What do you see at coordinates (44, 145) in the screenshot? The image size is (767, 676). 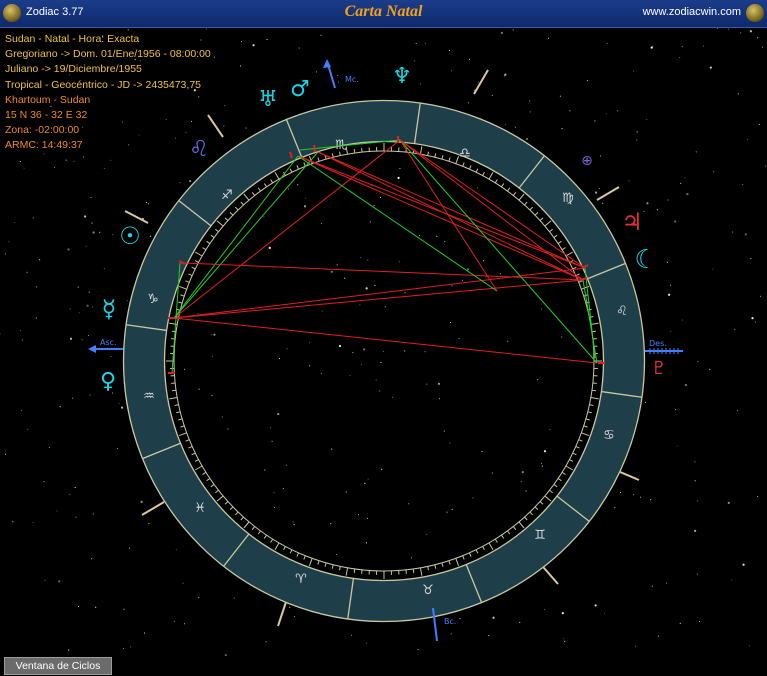 I see `info-armc: ARMC: 14:49:37` at bounding box center [44, 145].